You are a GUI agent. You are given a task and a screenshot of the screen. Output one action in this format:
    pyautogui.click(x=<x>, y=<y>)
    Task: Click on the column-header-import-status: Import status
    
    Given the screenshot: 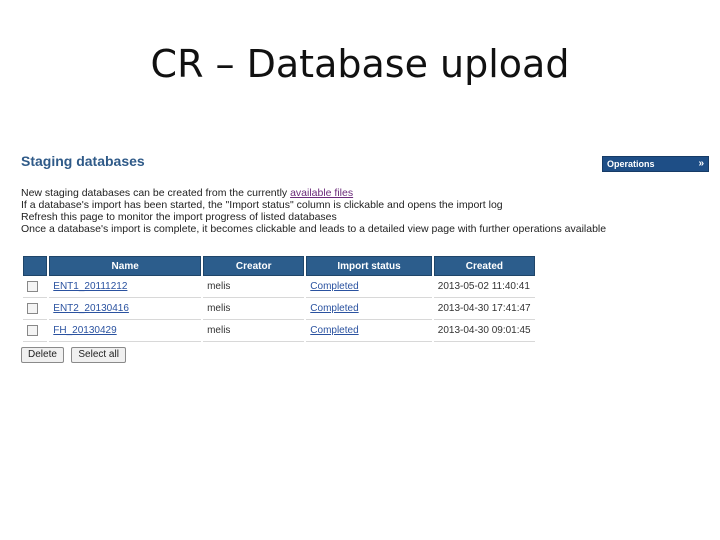 What is the action you would take?
    pyautogui.click(x=369, y=266)
    